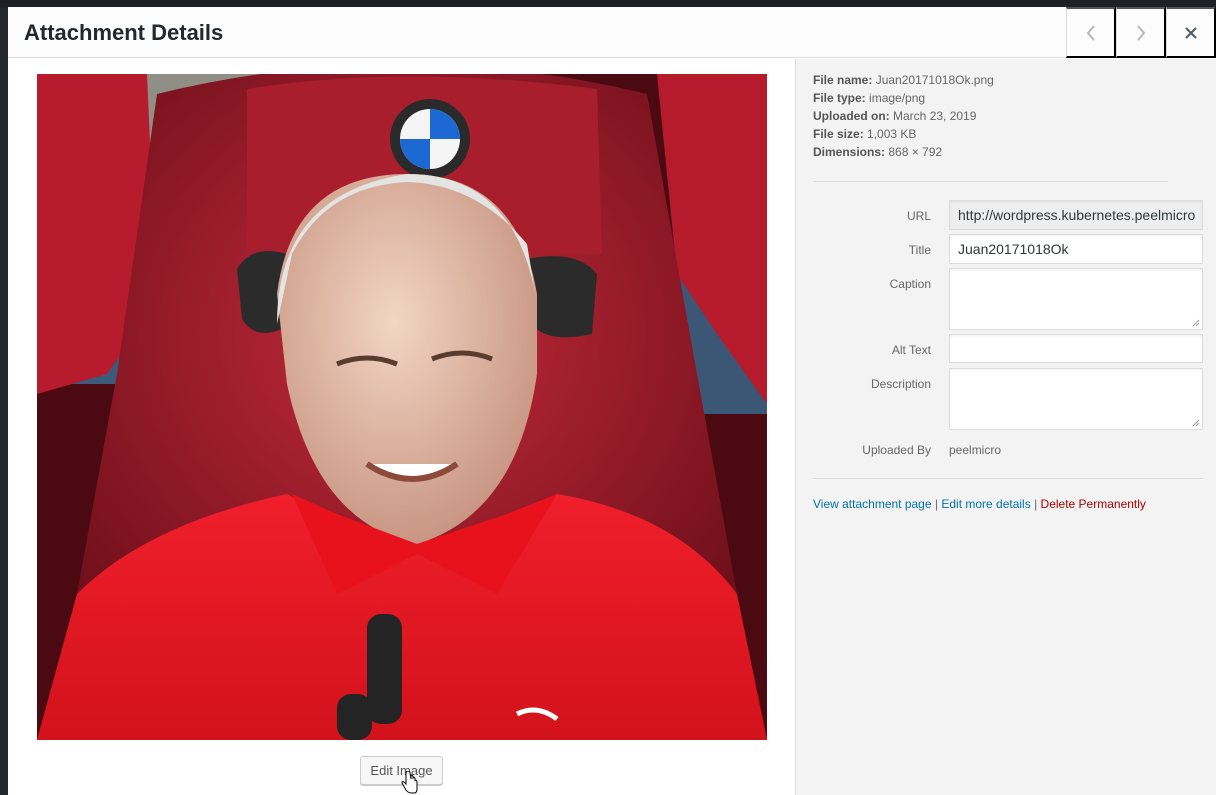  Describe the element at coordinates (910, 284) in the screenshot. I see `caption-label: Caption` at that location.